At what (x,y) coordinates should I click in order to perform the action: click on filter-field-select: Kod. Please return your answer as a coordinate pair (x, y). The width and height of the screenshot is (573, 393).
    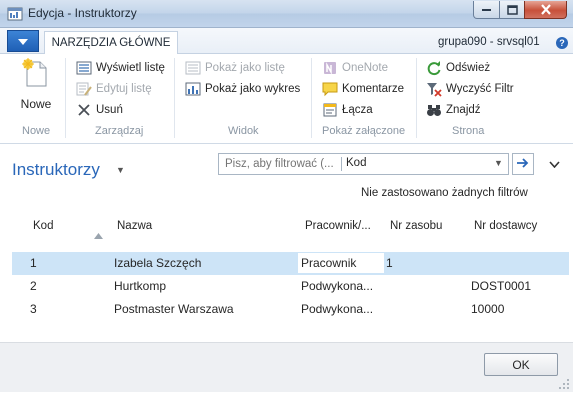
    Looking at the image, I should click on (356, 163).